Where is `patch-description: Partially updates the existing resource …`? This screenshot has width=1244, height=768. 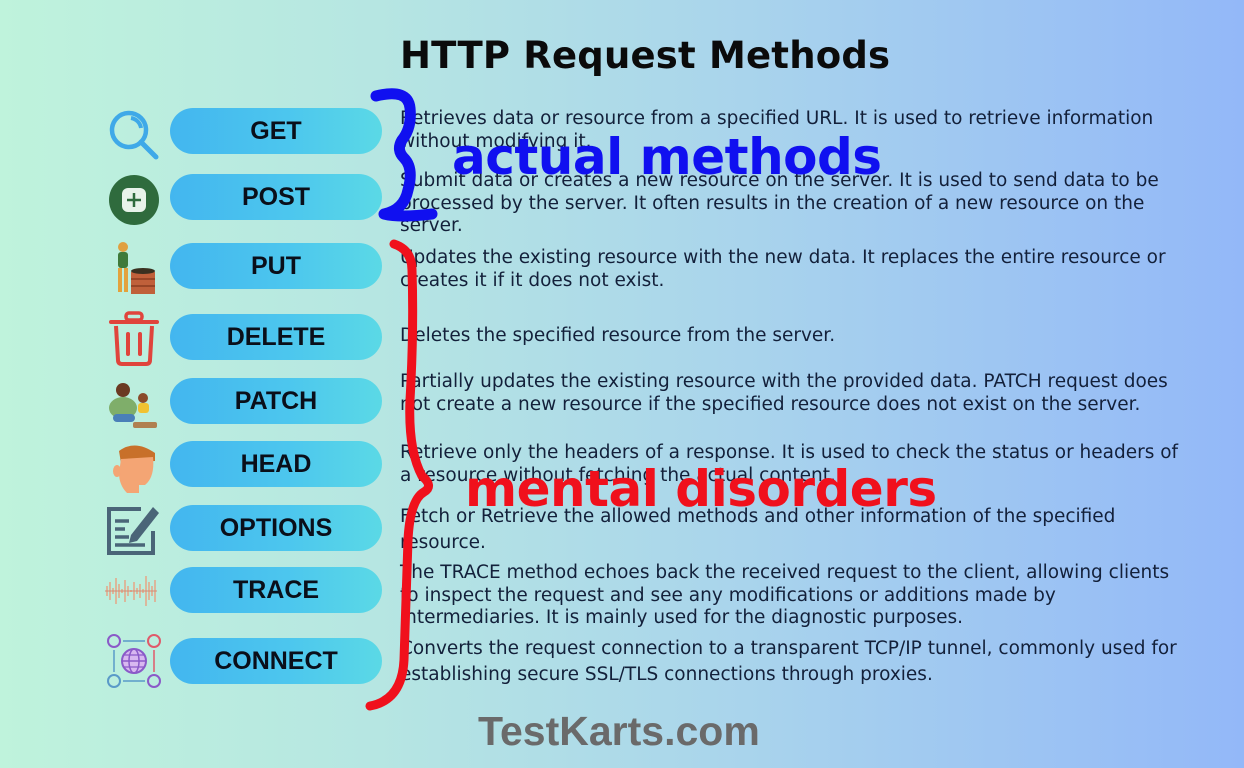
patch-description: Partially updates the existing resource … is located at coordinates (784, 393).